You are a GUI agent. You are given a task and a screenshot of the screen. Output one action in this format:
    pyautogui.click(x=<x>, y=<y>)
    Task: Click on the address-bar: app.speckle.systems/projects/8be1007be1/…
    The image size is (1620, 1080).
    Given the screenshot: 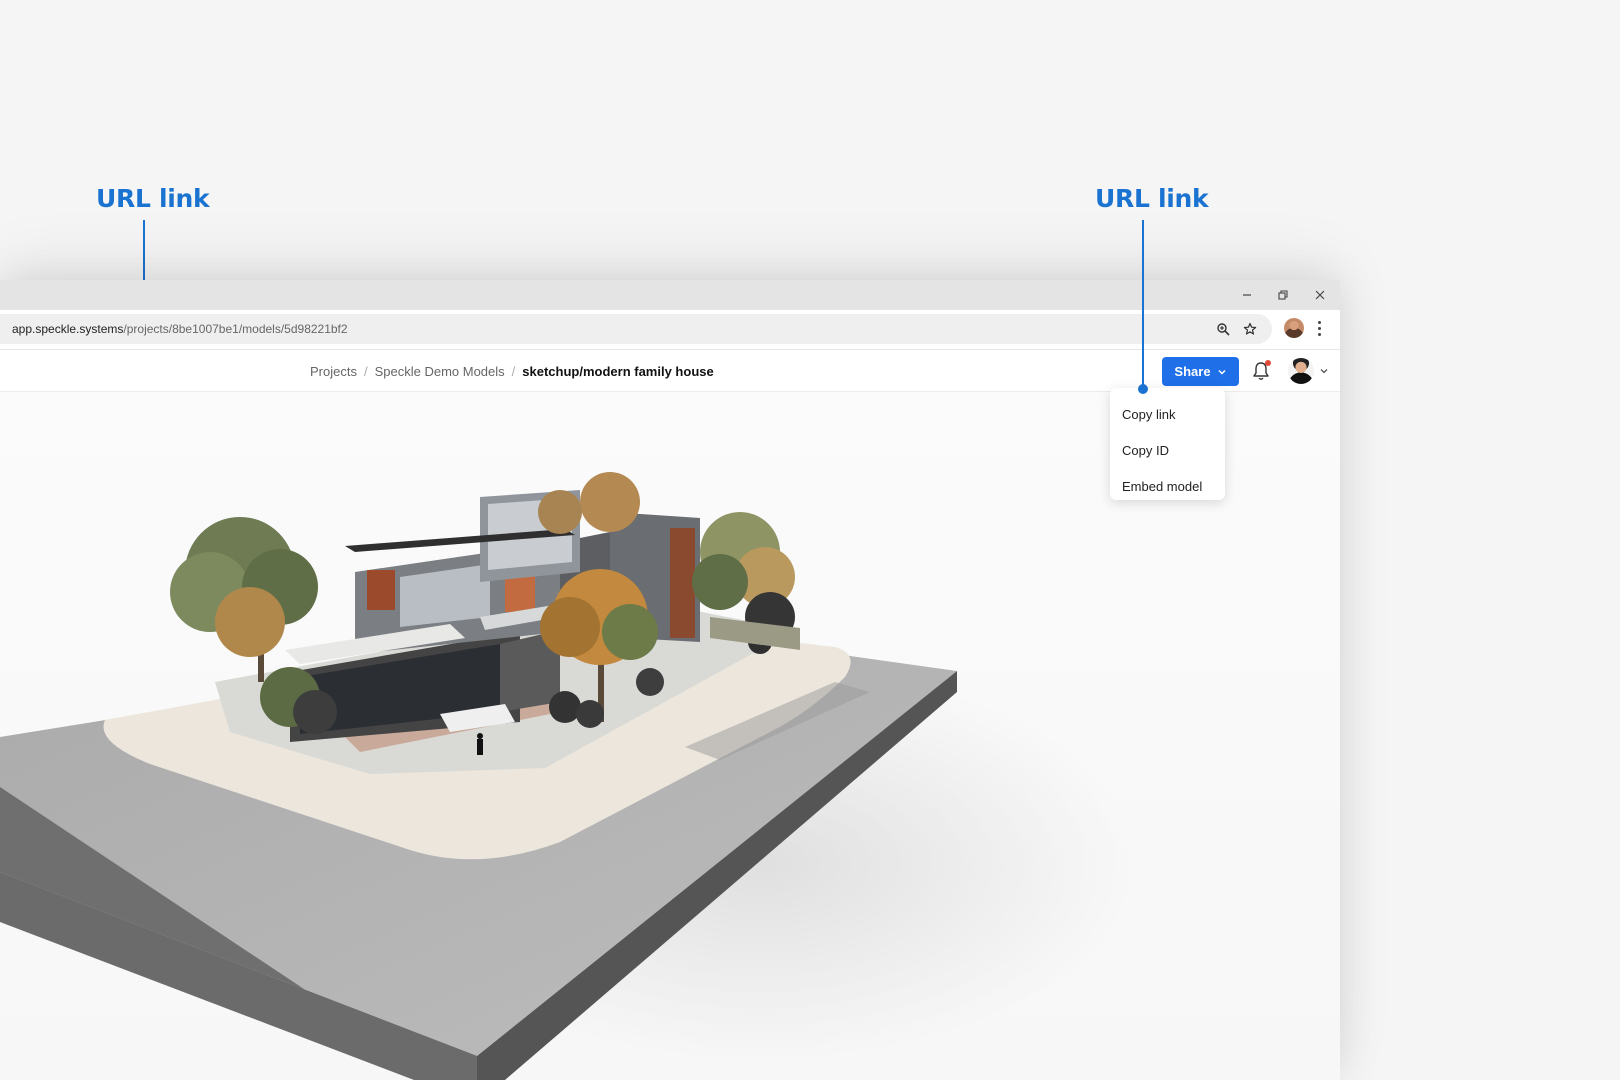 What is the action you would take?
    pyautogui.click(x=636, y=329)
    